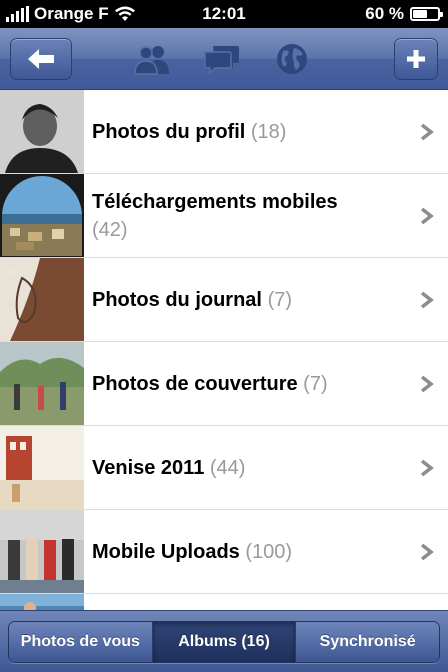 The width and height of the screenshot is (448, 672). I want to click on album-row: Photos du profil (18), so click(224, 132).